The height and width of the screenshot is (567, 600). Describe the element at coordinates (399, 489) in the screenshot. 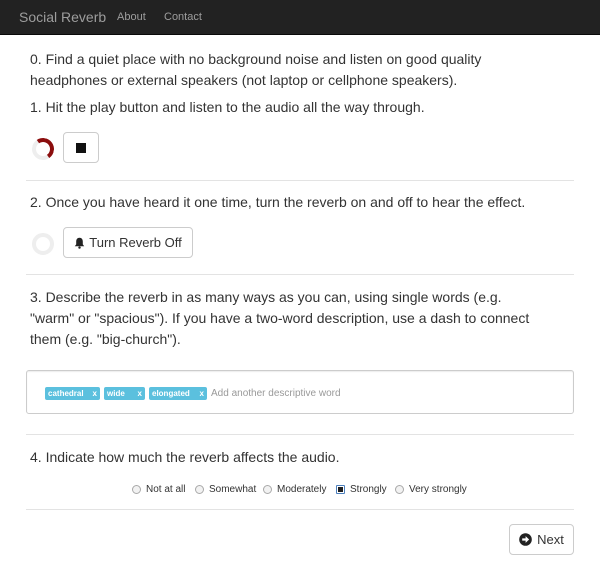

I see `radio-very-strongly` at that location.